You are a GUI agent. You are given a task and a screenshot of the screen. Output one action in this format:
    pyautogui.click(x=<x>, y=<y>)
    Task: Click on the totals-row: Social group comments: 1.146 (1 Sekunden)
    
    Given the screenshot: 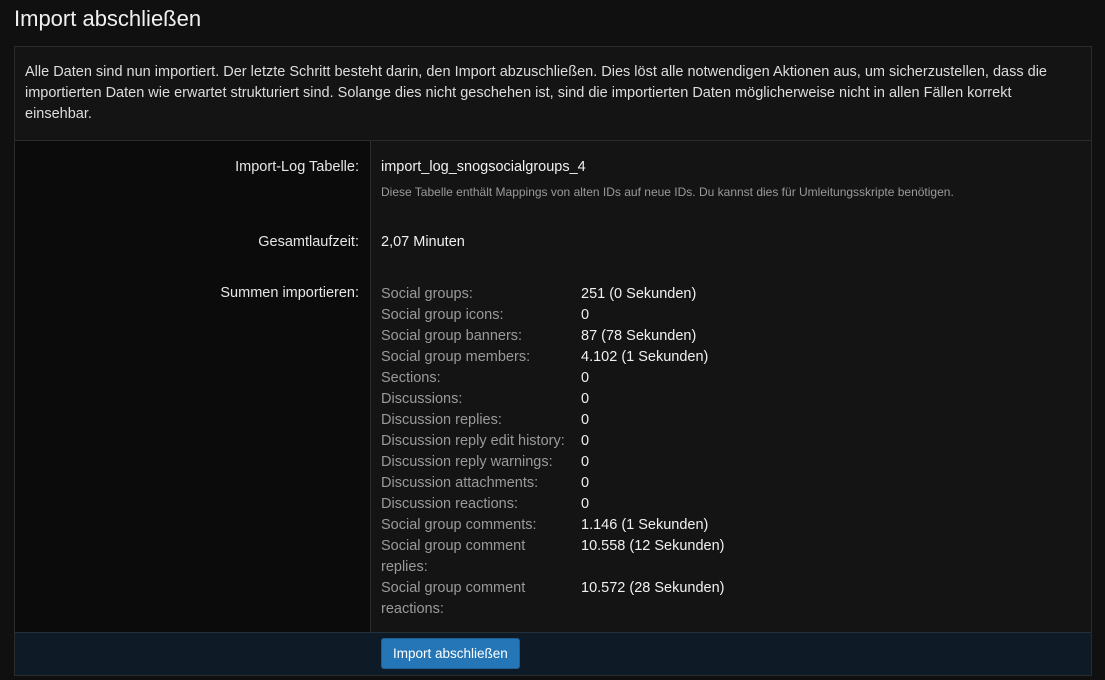 What is the action you would take?
    pyautogui.click(x=581, y=525)
    